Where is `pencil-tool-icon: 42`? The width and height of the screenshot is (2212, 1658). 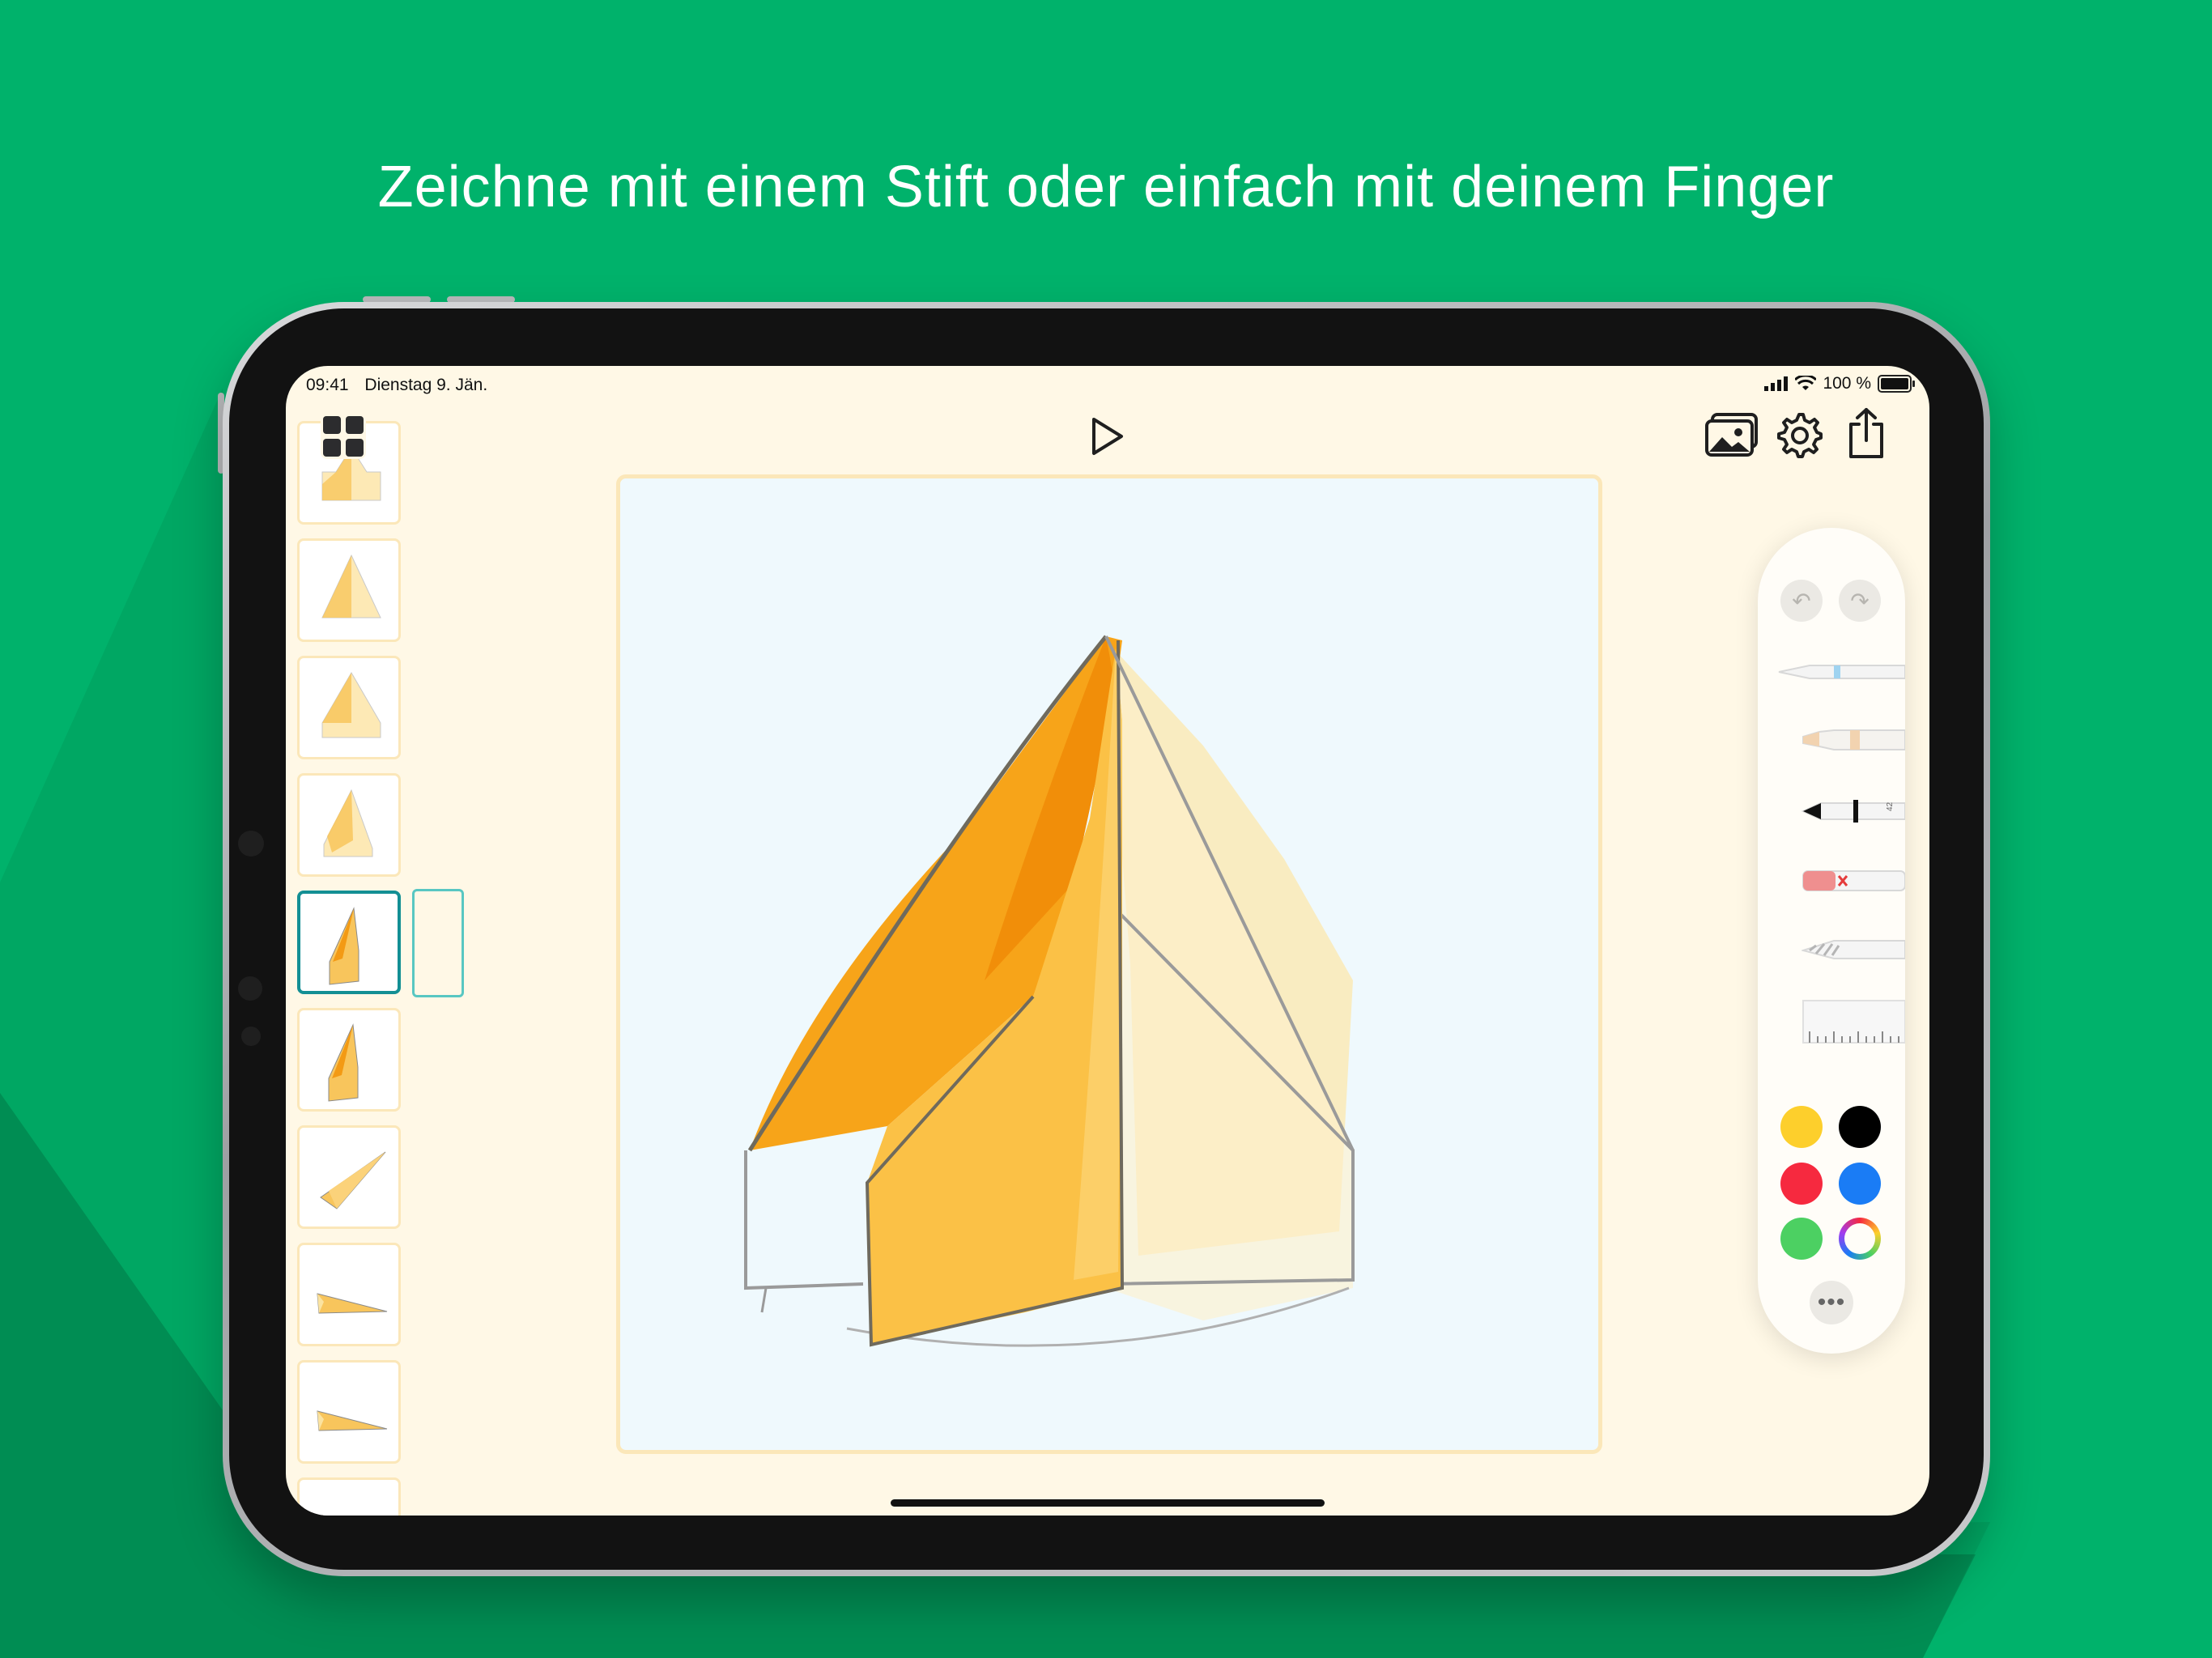
pencil-tool-icon: 42 is located at coordinates (1854, 811).